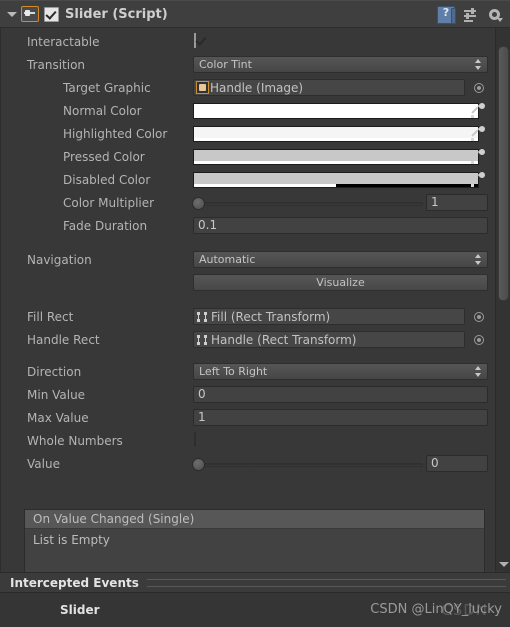  What do you see at coordinates (271, 316) in the screenshot?
I see `fill-rect-value: Fill (Rect Transform)` at bounding box center [271, 316].